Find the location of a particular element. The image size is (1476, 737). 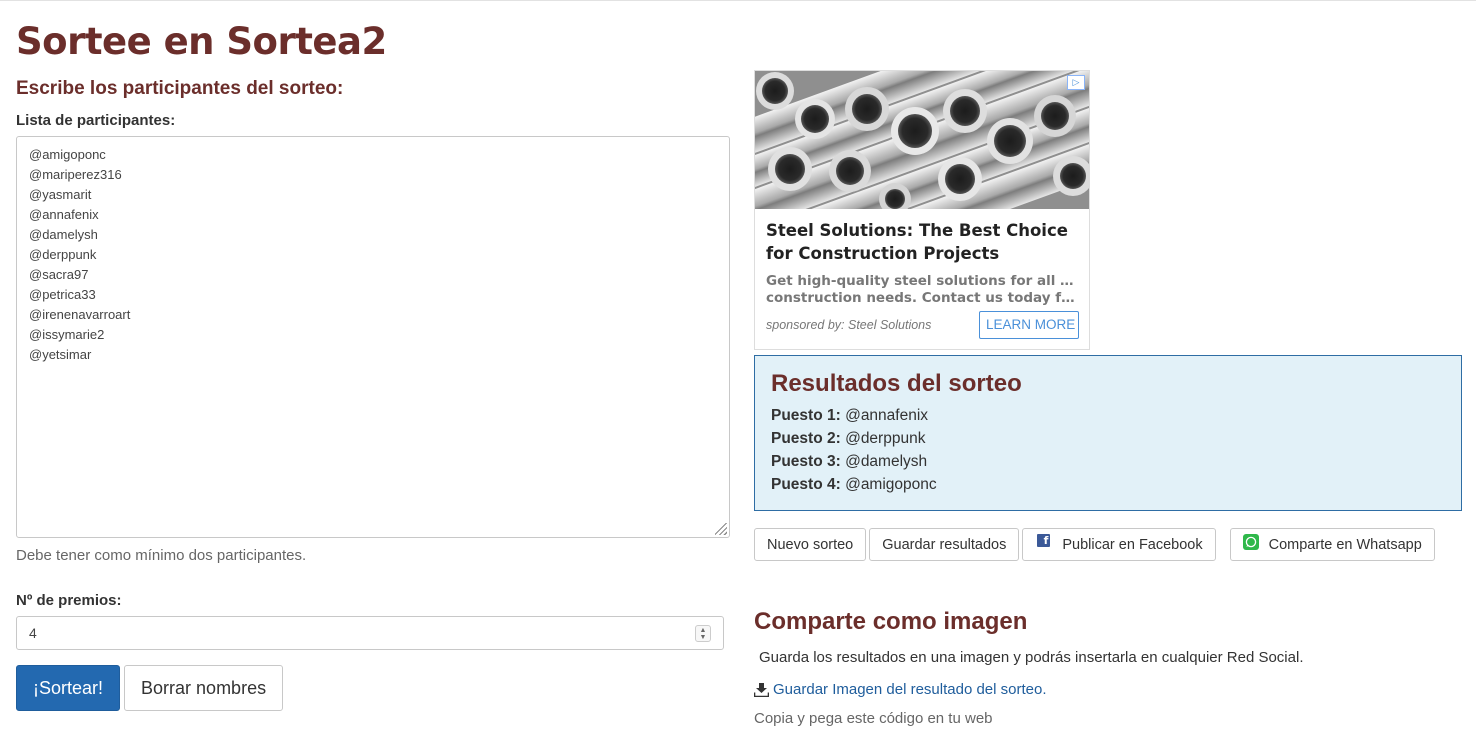

participant-line: @damelysh is located at coordinates (63, 234).